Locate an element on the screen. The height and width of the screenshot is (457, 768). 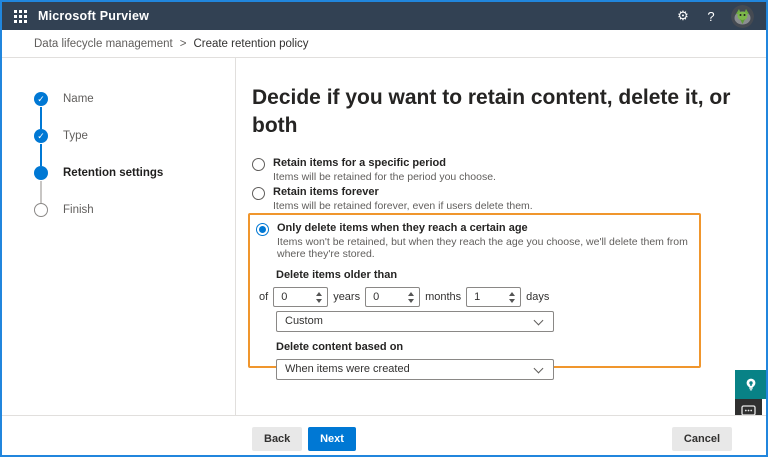
lightbulb-icon is located at coordinates (750, 384).